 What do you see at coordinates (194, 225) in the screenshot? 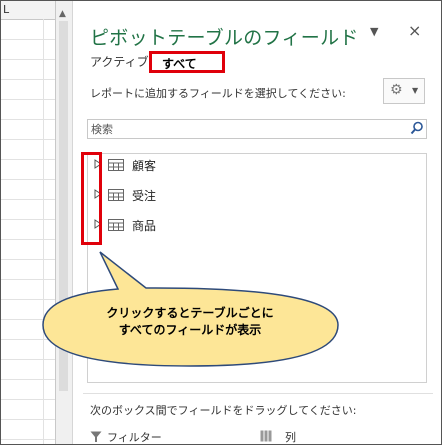
I see `field-item-product: 商品` at bounding box center [194, 225].